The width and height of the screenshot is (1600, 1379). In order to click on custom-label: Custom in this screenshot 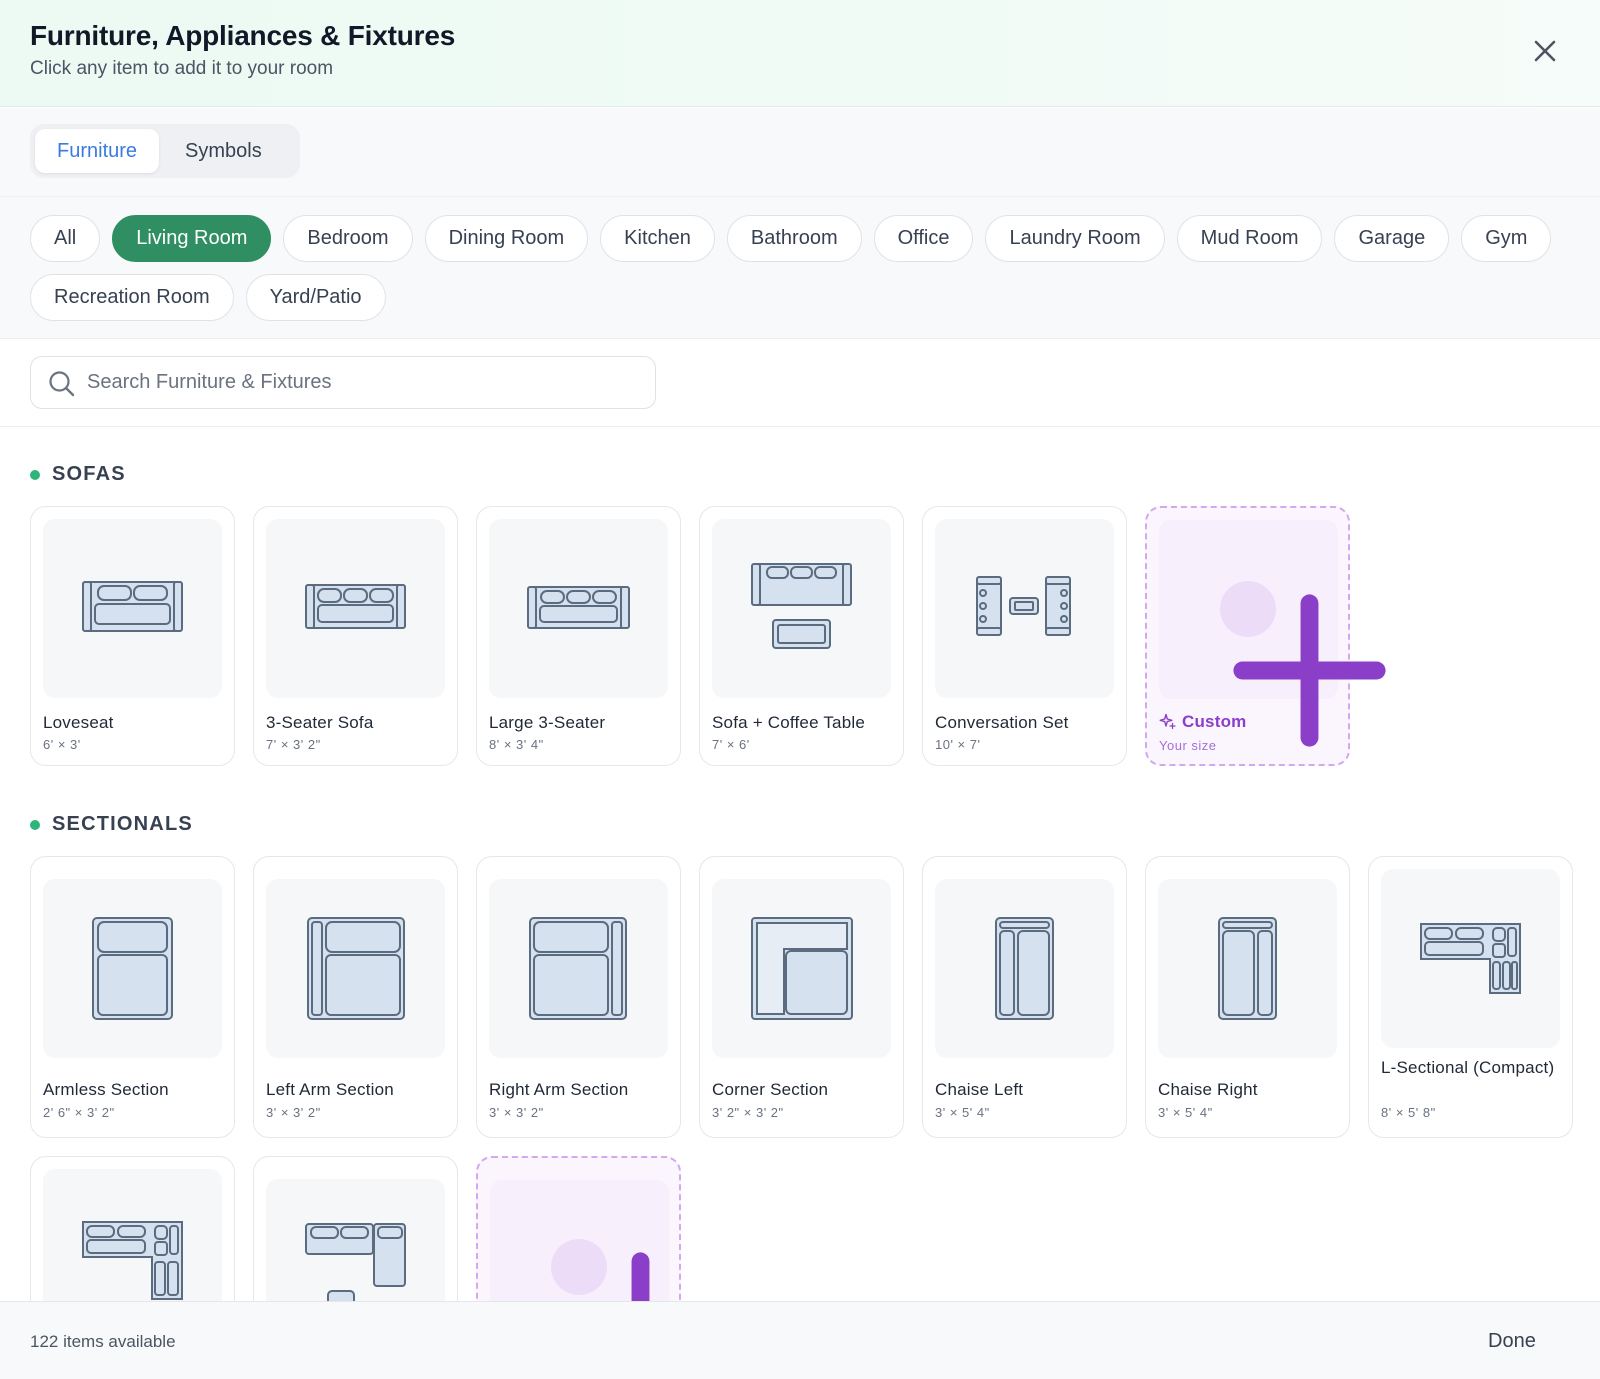, I will do `click(1214, 721)`.